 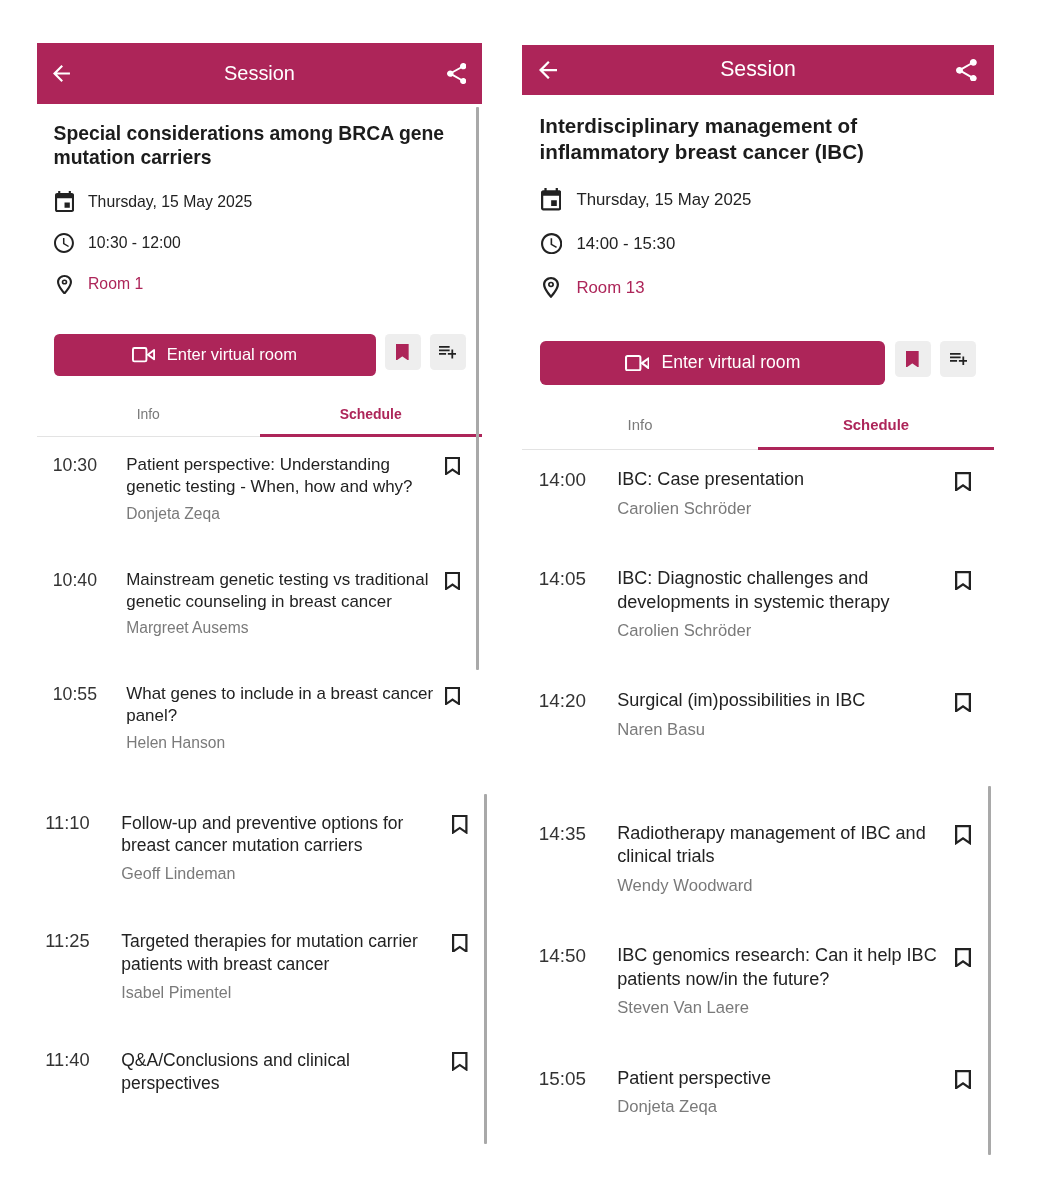 What do you see at coordinates (876, 426) in the screenshot?
I see `tab: Schedule` at bounding box center [876, 426].